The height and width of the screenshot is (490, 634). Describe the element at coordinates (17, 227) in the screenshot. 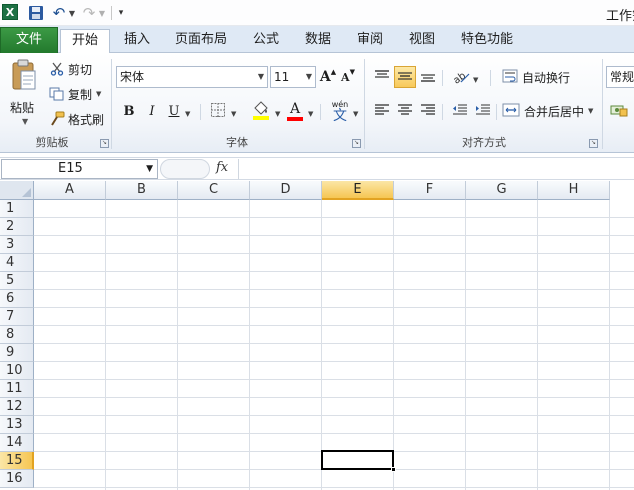

I see `row-header-2: 2` at that location.